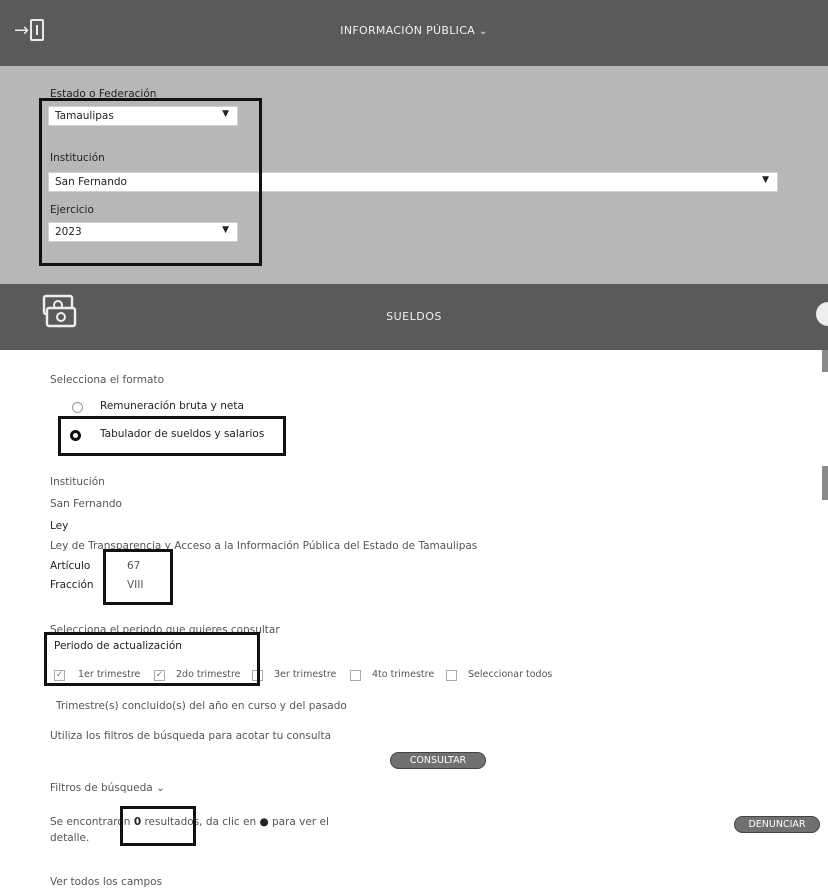 This screenshot has height=892, width=828. I want to click on denunciar-button: DENUNCIAR, so click(777, 824).